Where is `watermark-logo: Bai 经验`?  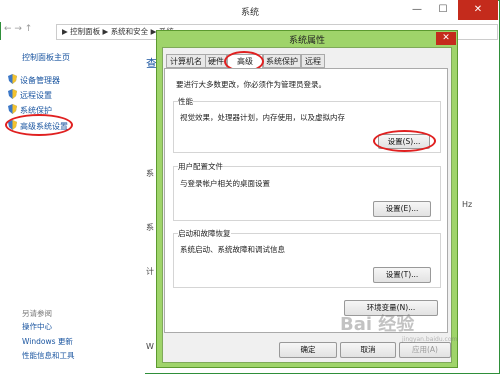
watermark-logo: Bai 经验 is located at coordinates (377, 324).